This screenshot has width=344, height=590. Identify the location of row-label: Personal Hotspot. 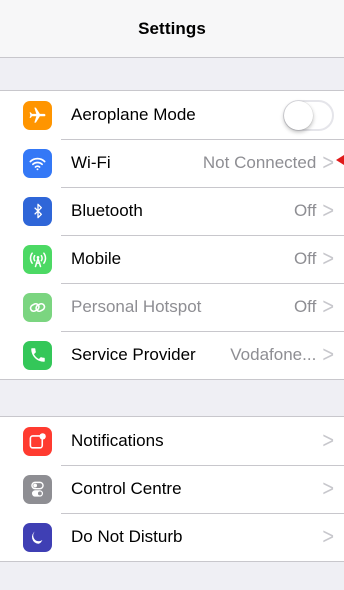
(136, 306).